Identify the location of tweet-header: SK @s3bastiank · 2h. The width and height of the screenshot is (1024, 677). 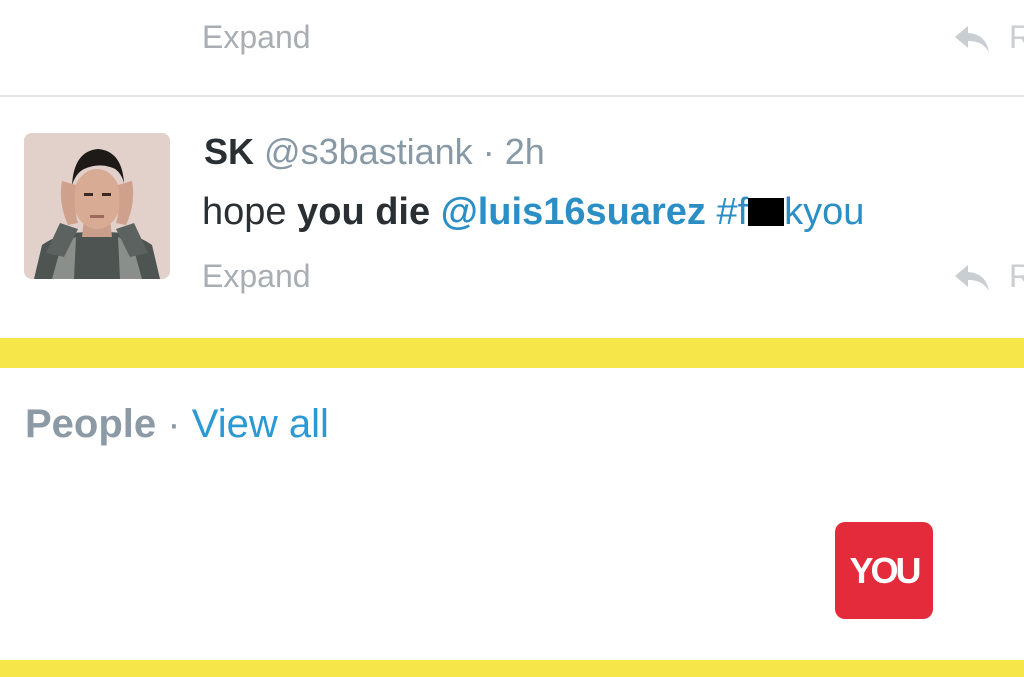
(374, 152).